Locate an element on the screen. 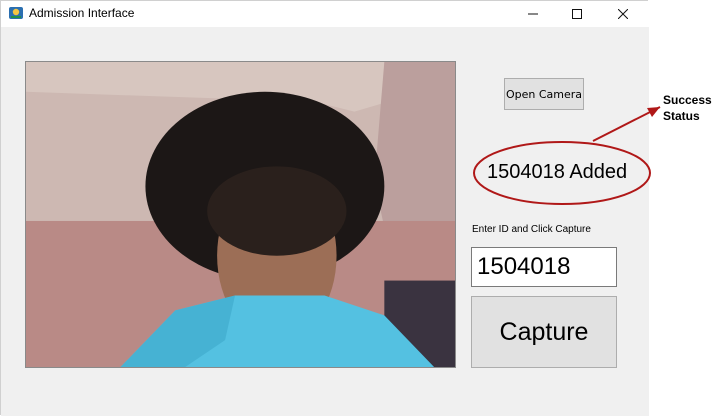 This screenshot has height=416, width=720. close-button is located at coordinates (623, 14).